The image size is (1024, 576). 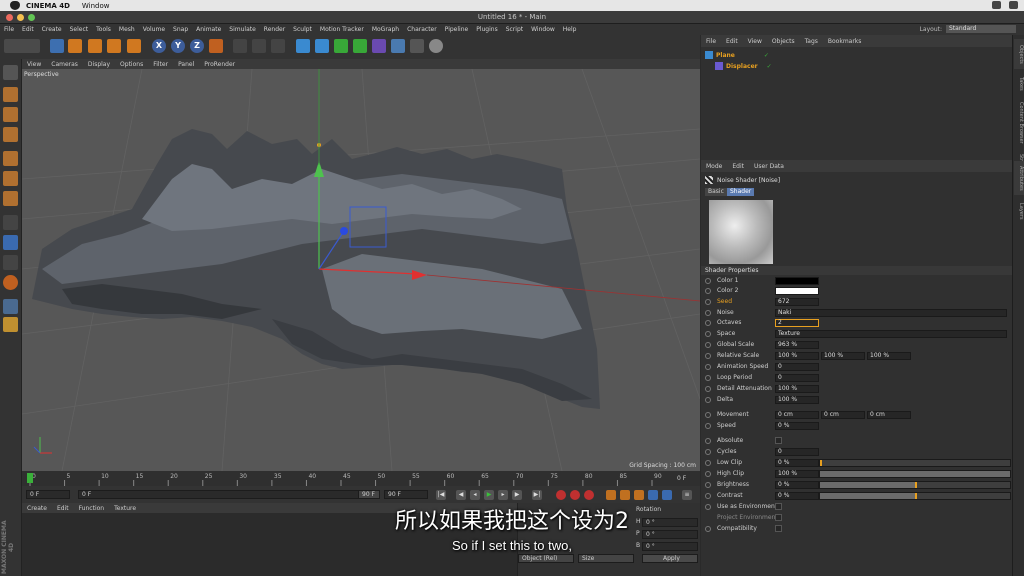 I want to click on menu-volume: Volume, so click(x=154, y=29).